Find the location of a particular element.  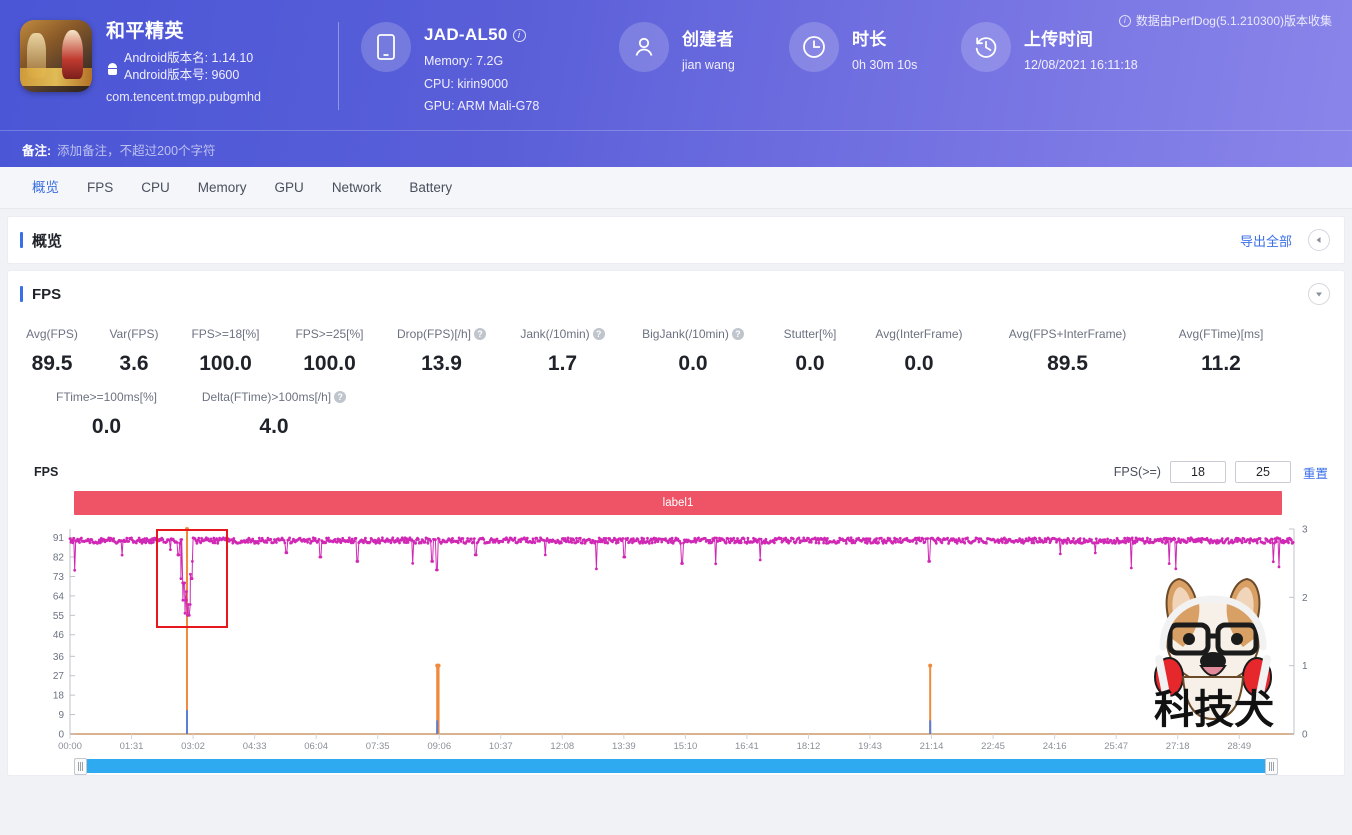

tab-overview: 概览 is located at coordinates (45, 188).